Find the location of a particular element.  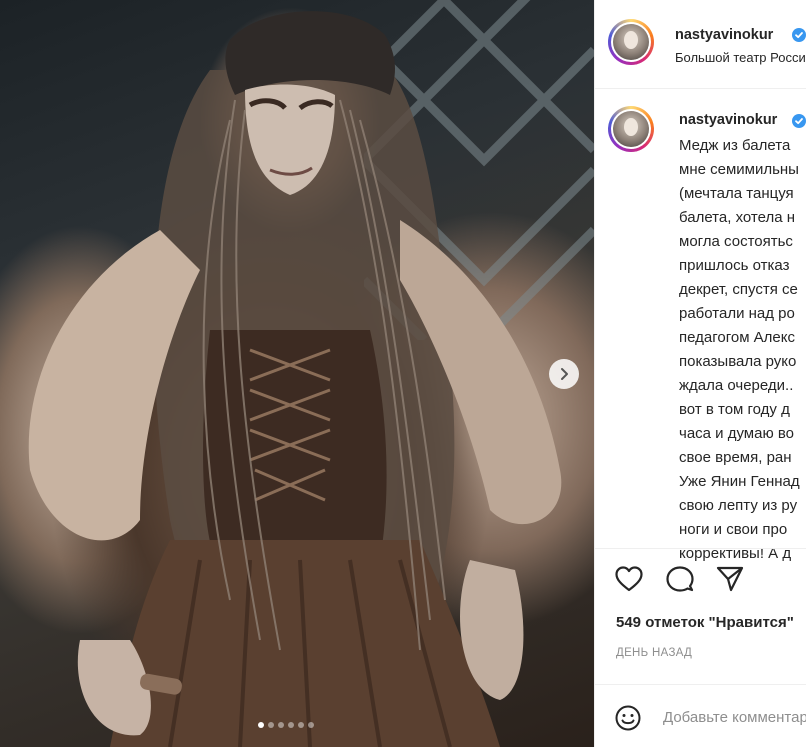

caption-line: ноги и свои про is located at coordinates (733, 529).